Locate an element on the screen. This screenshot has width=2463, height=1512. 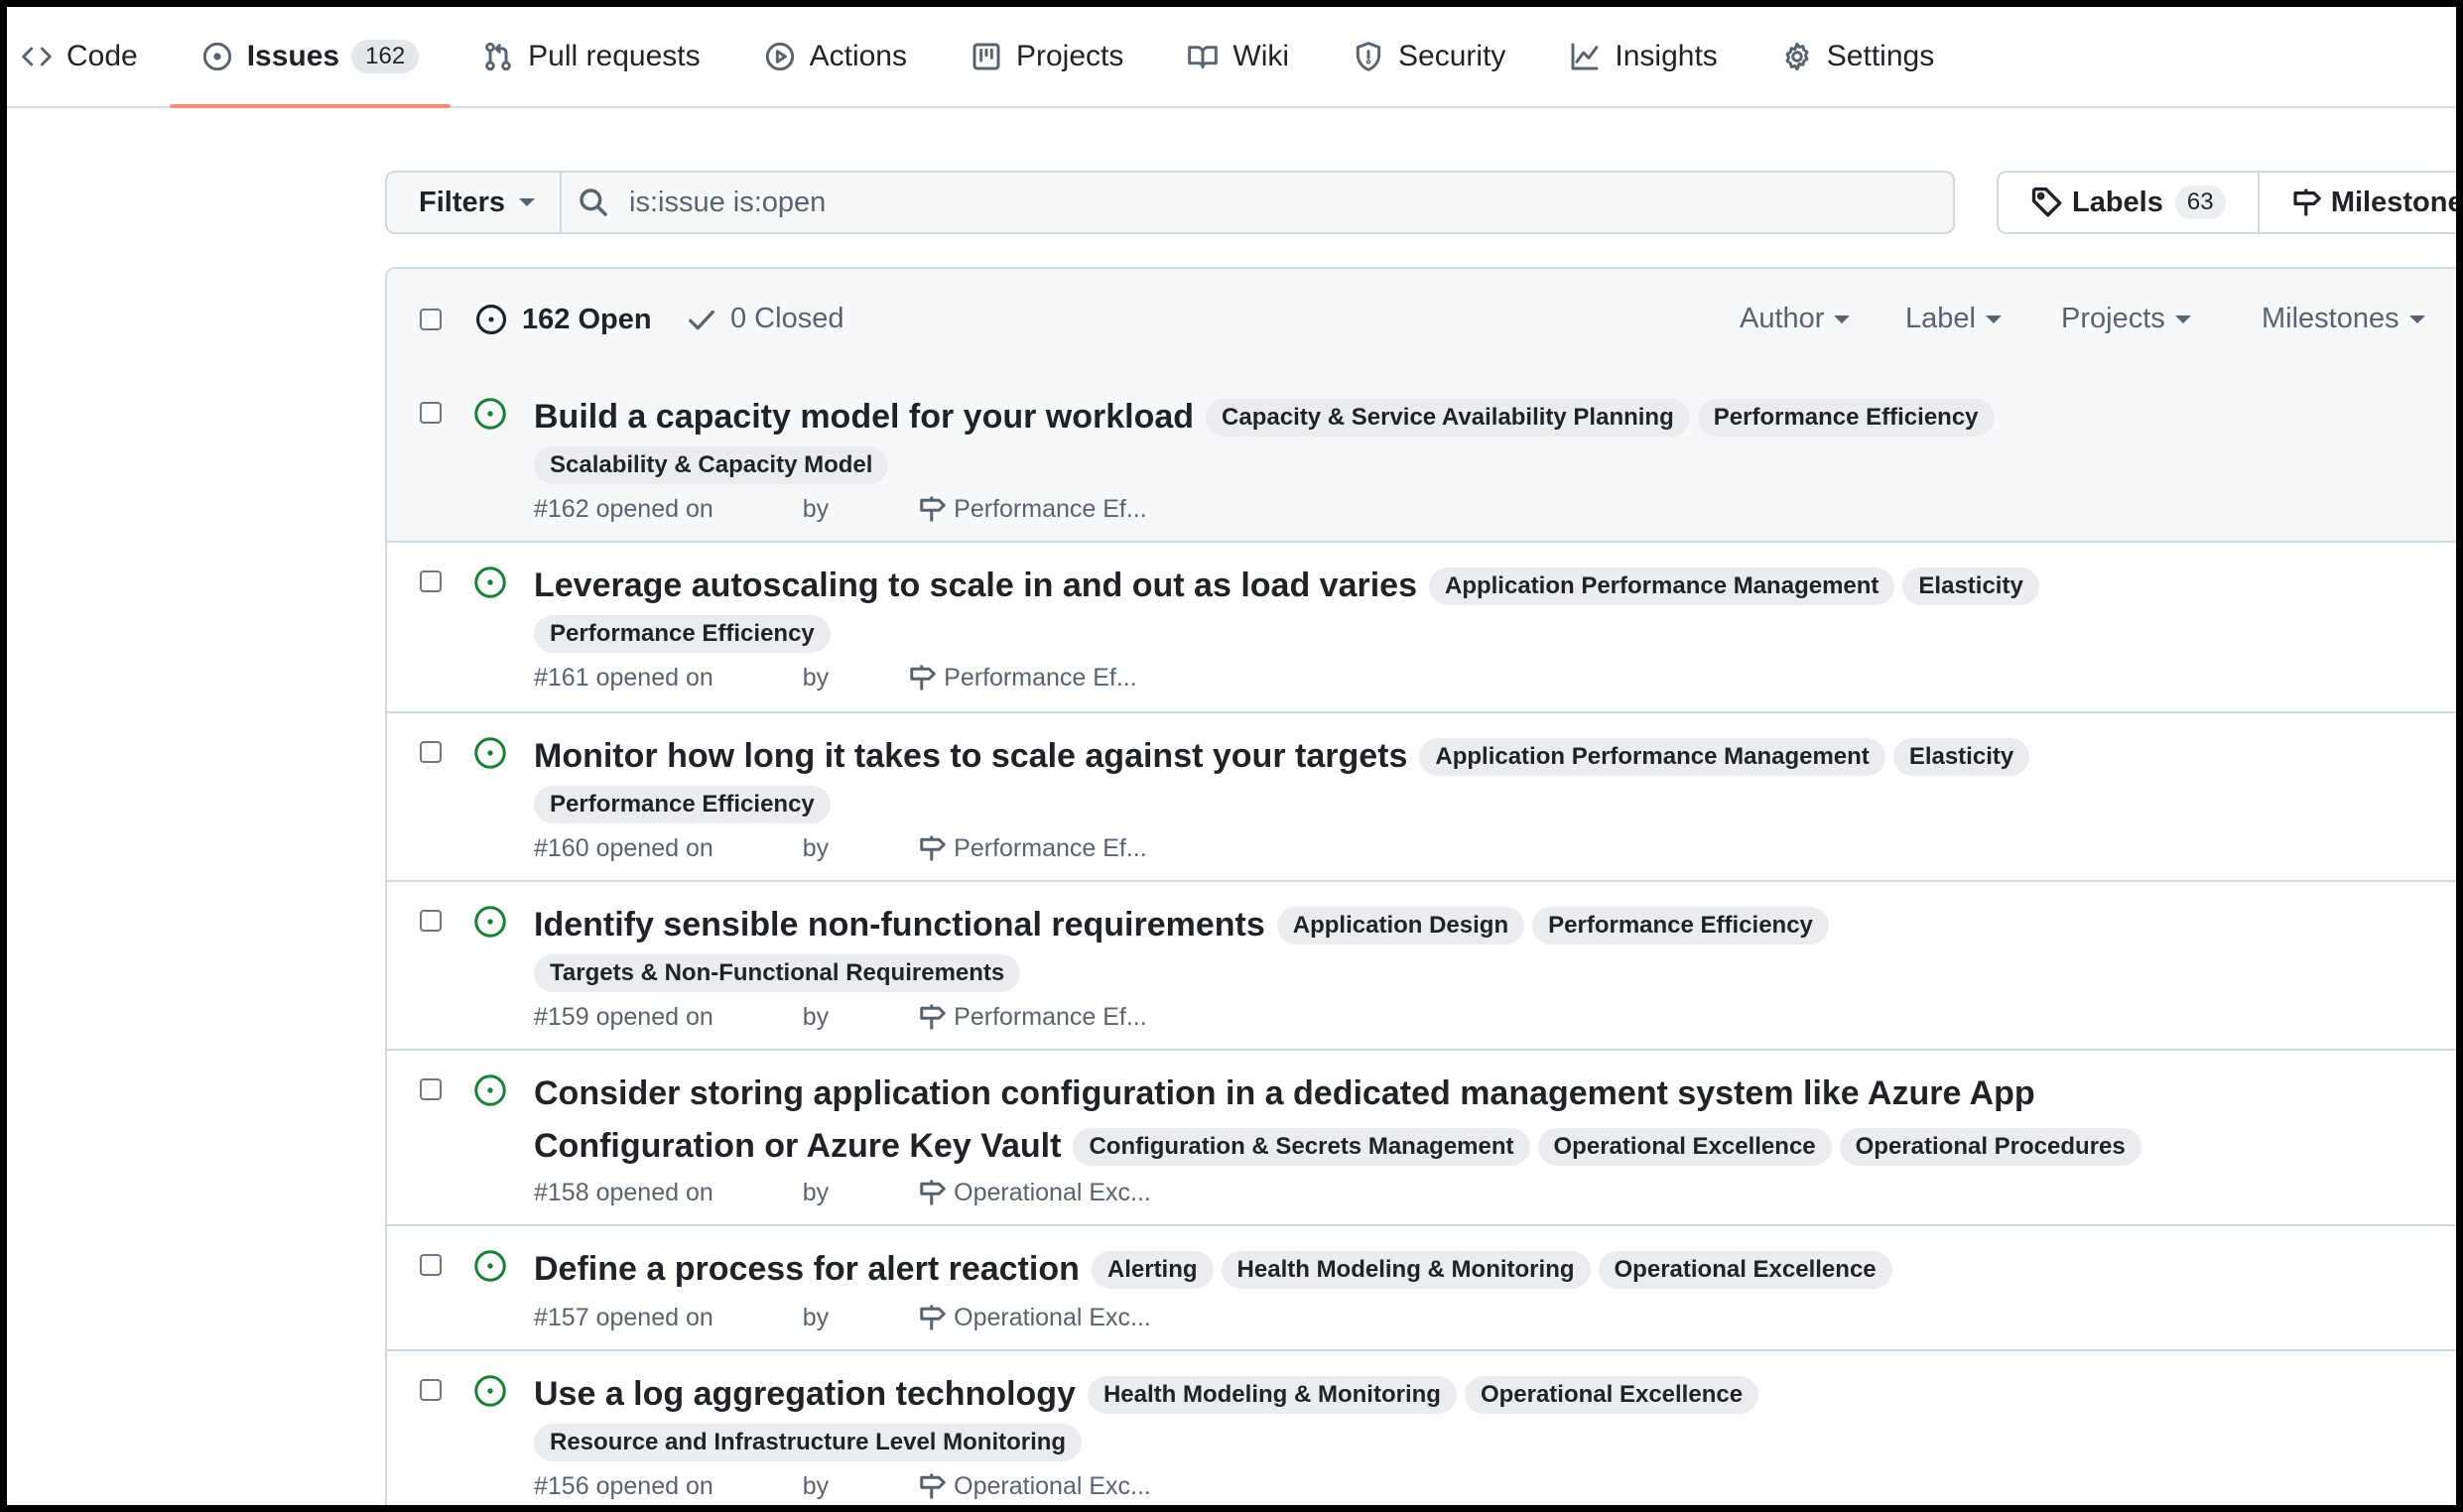
tab-wiki: Wiki is located at coordinates (1238, 56).